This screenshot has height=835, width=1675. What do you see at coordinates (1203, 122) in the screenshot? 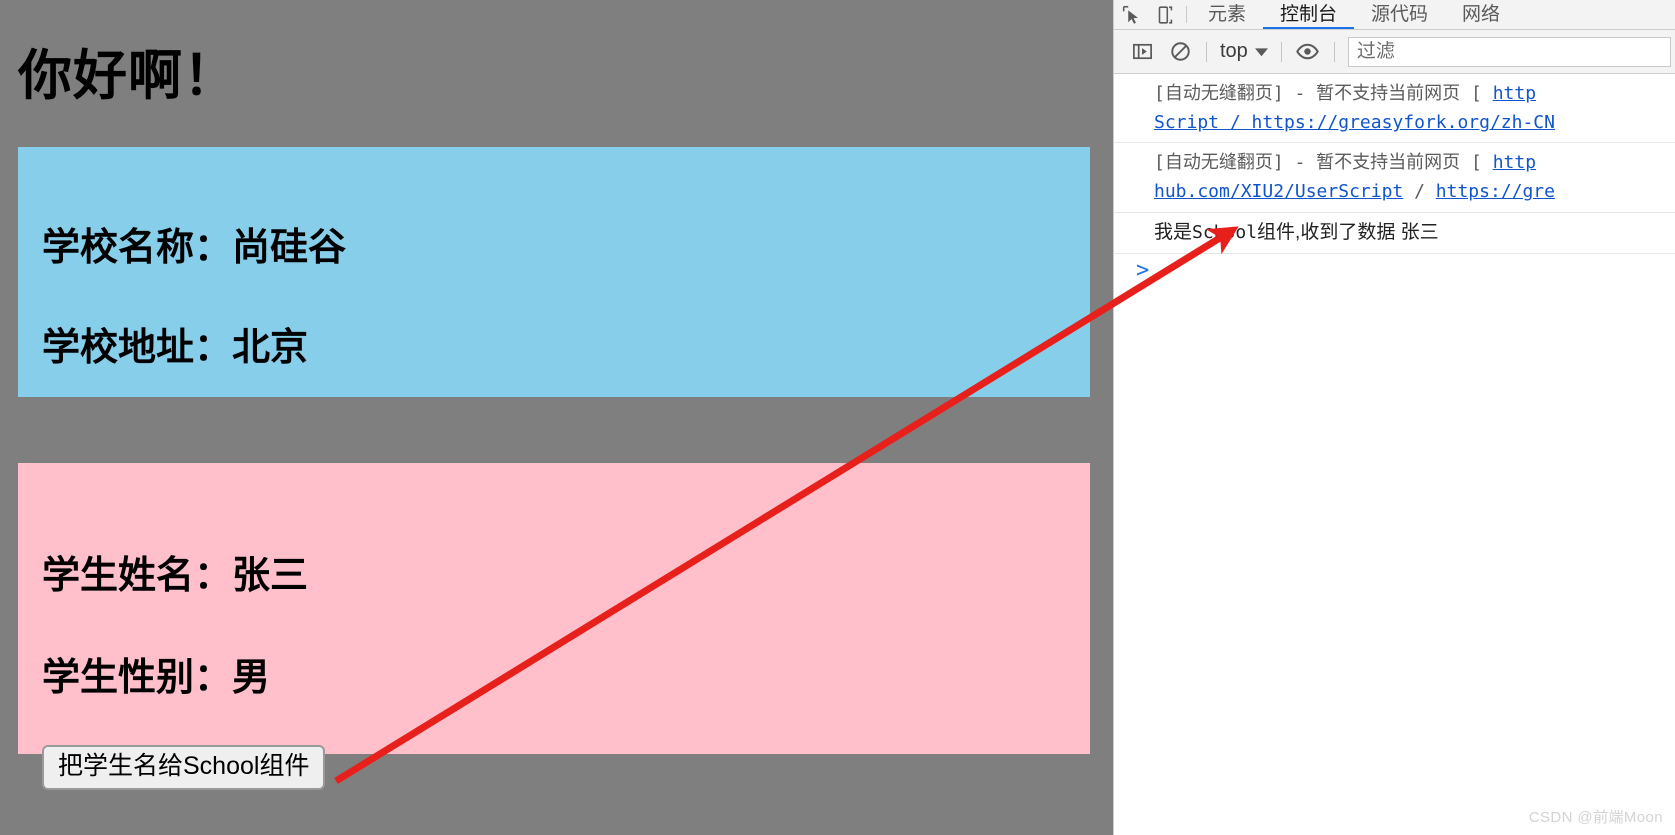
I see `log-link: Script /` at bounding box center [1203, 122].